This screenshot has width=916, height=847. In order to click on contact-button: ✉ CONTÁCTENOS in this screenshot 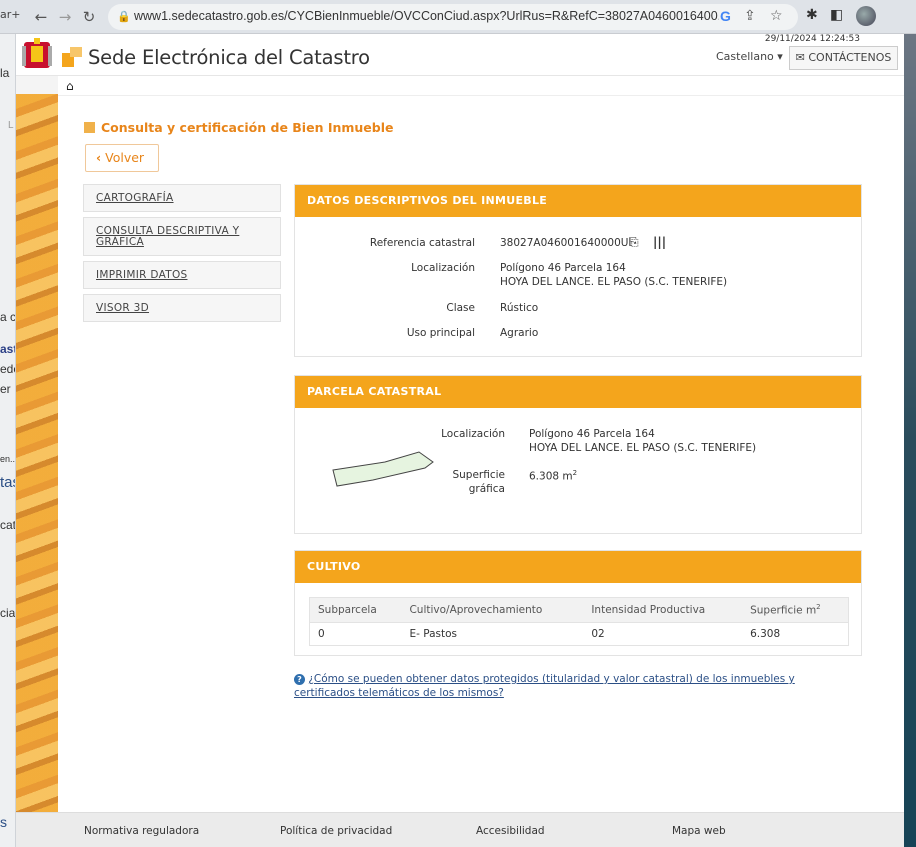, I will do `click(843, 58)`.